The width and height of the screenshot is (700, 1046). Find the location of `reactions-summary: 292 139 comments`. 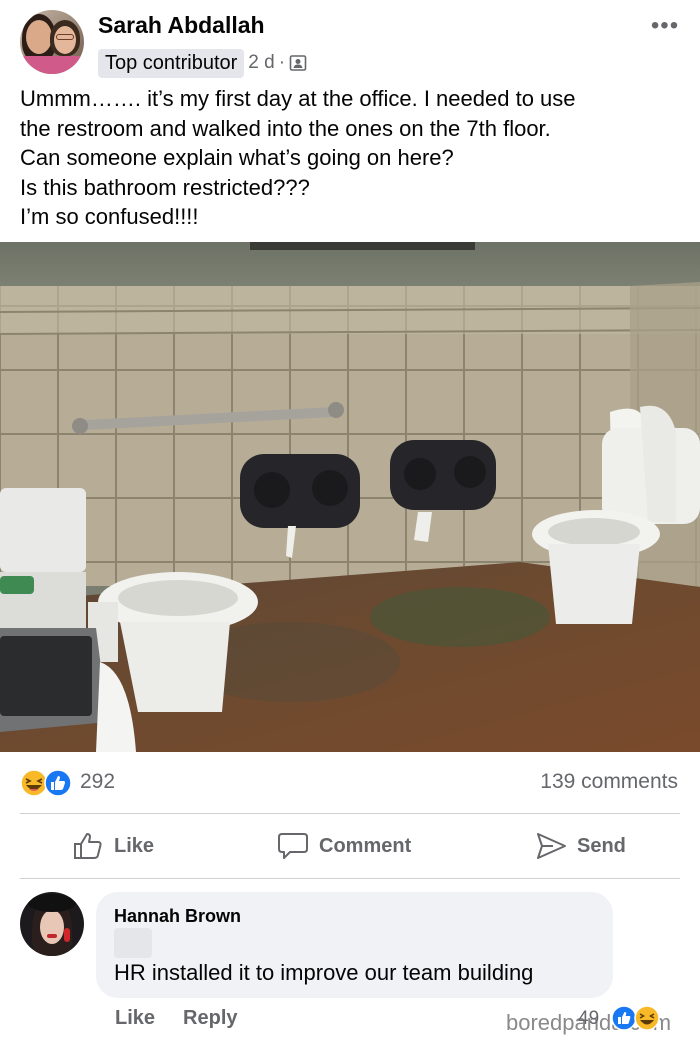

reactions-summary: 292 139 comments is located at coordinates (350, 783).